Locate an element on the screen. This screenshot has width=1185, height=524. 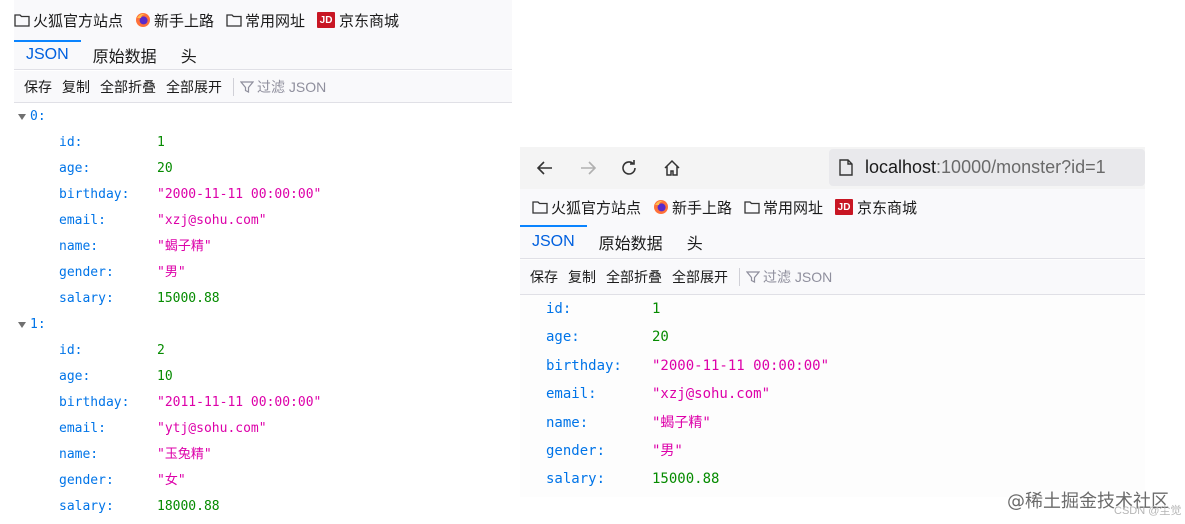
navigation-bar: localhost:10000/monster?id=1 is located at coordinates (832, 168).